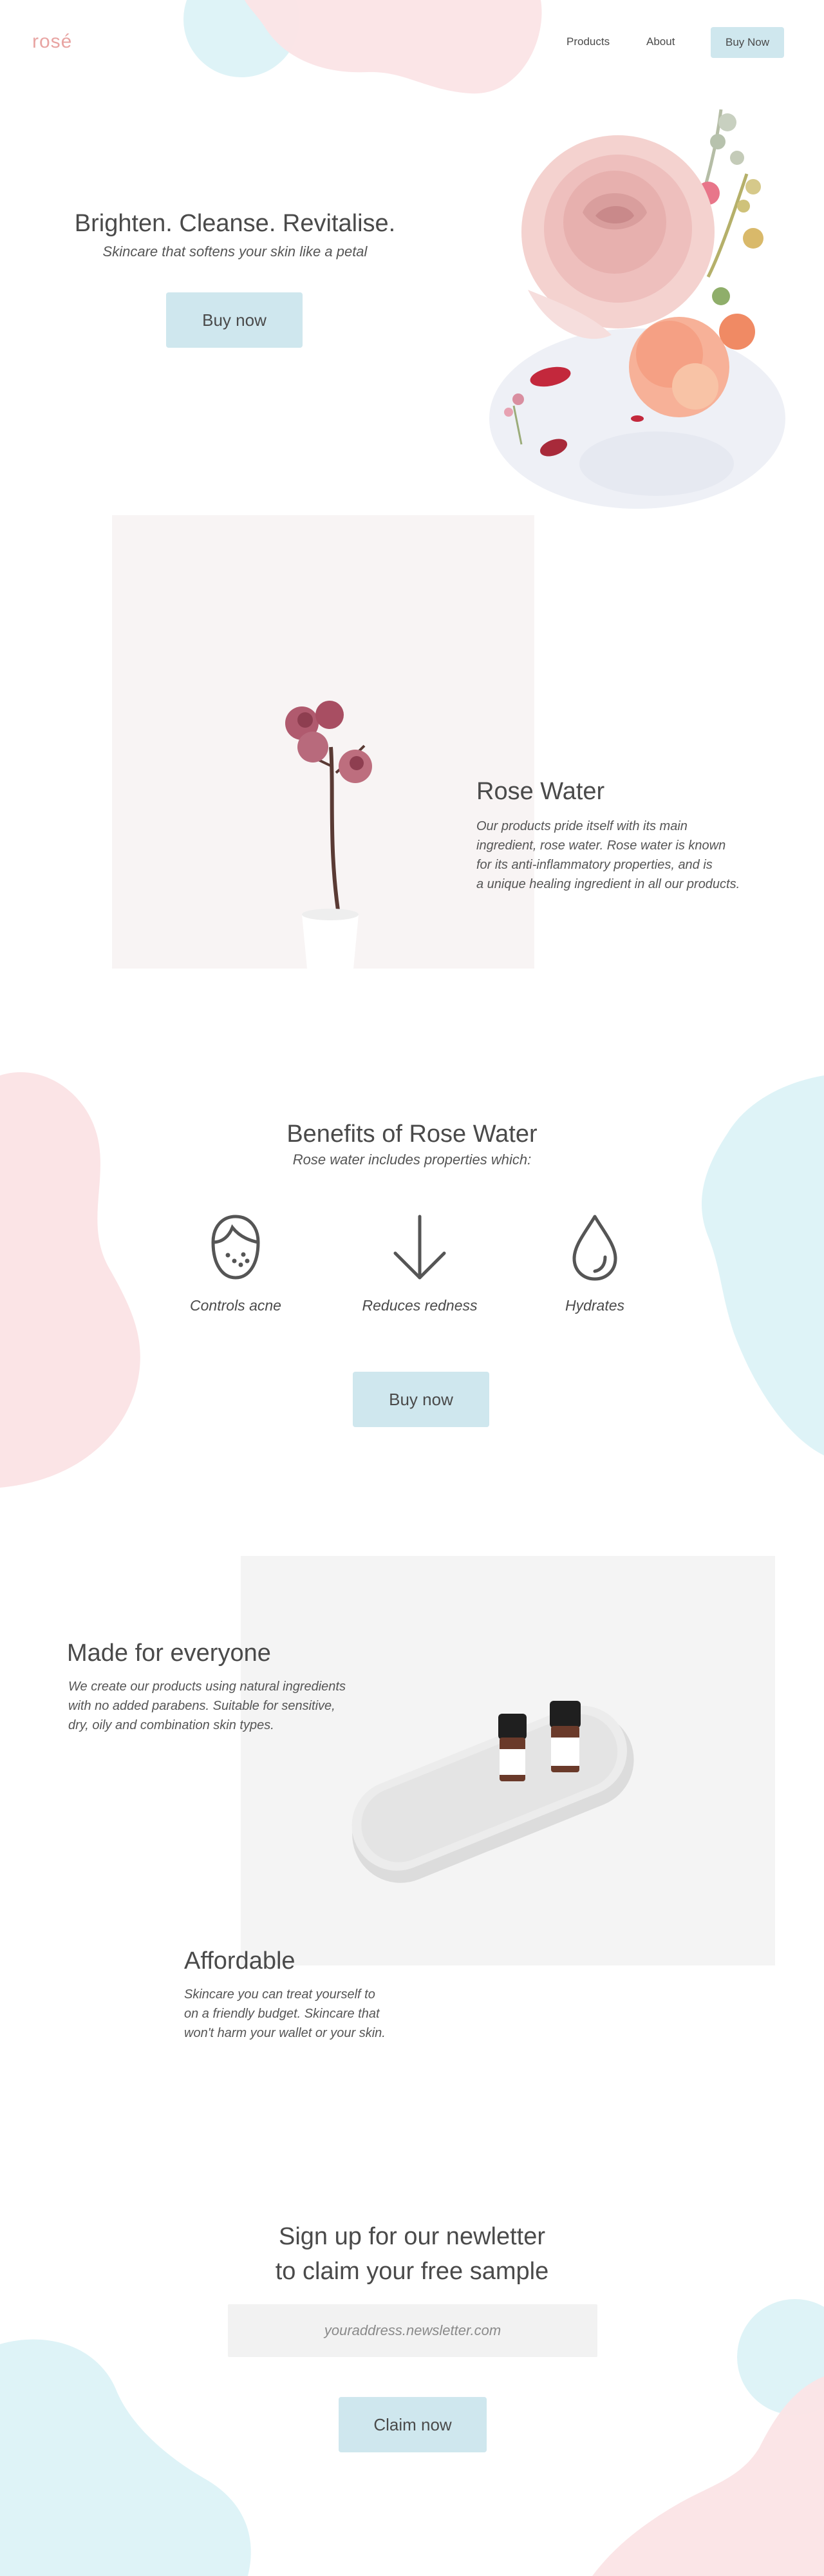 The height and width of the screenshot is (2576, 824). I want to click on made-for-everyone-title: Made for everyone, so click(169, 1653).